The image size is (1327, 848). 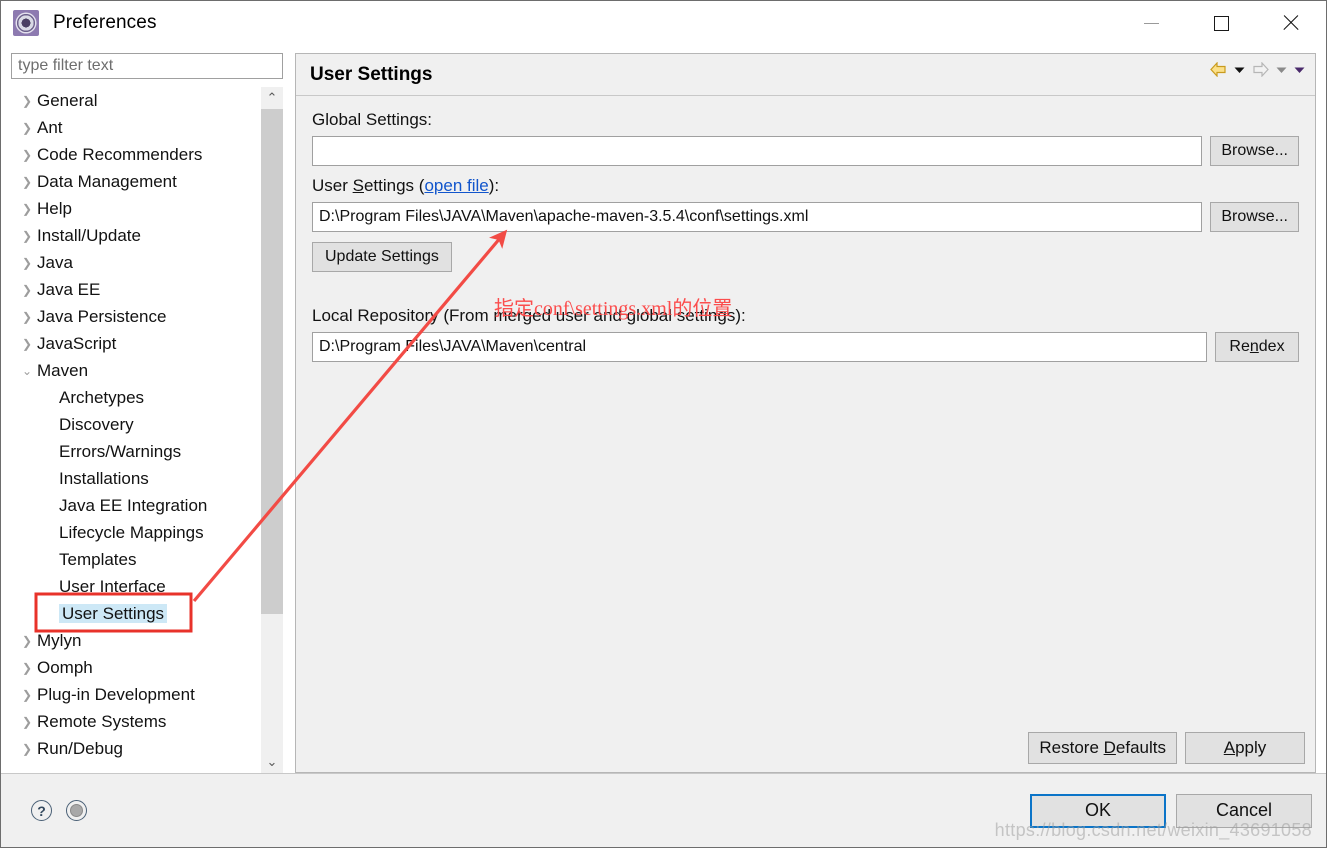 I want to click on sidebar-item-java-ee: ❯ Java EE, so click(x=136, y=289).